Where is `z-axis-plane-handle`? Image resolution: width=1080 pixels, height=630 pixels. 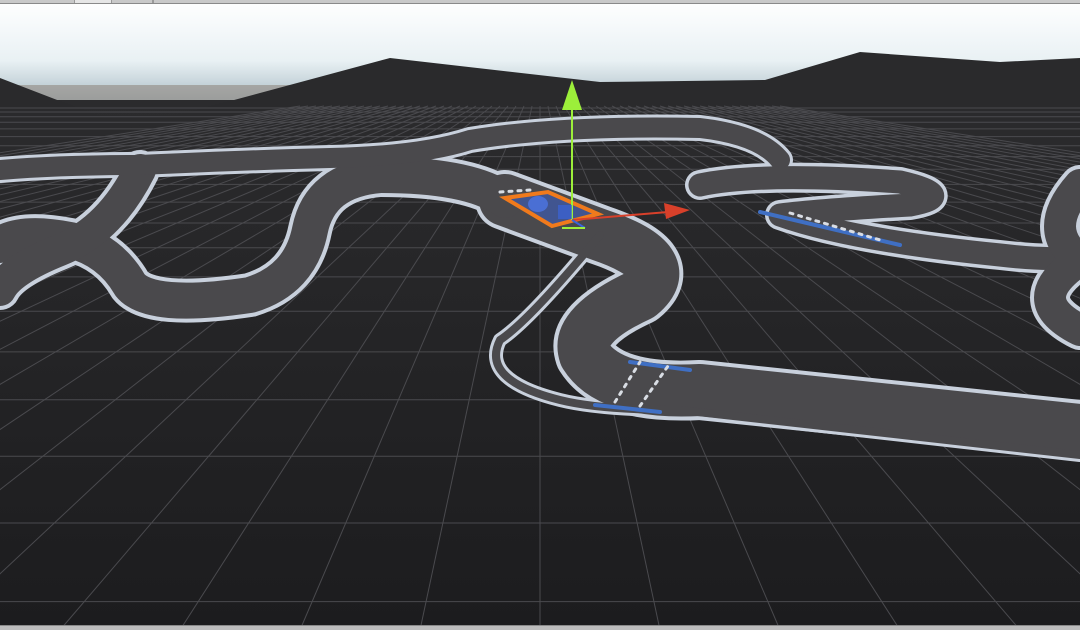 z-axis-plane-handle is located at coordinates (565, 212).